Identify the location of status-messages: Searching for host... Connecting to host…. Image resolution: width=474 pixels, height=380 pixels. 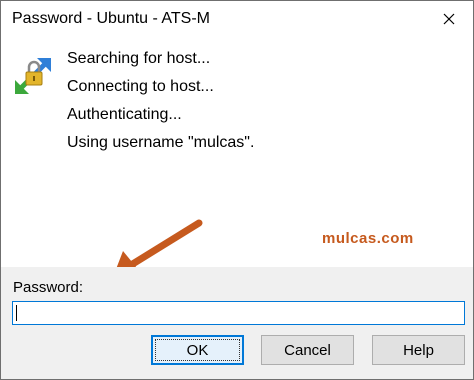
(160, 101).